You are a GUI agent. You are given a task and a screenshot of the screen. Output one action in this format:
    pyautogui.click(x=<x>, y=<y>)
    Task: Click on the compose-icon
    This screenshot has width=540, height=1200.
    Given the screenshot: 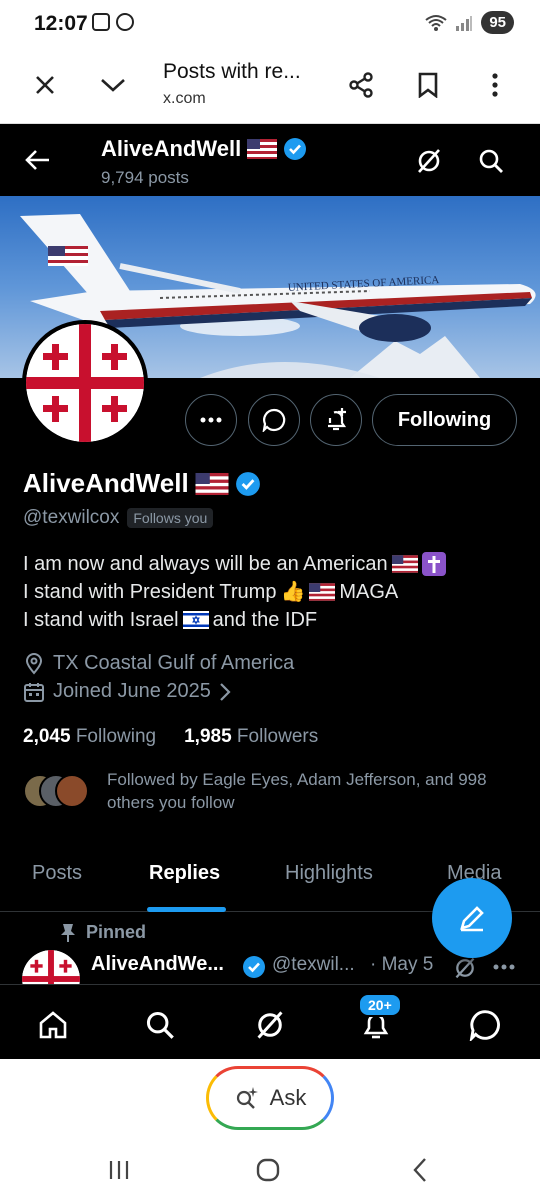 What is the action you would take?
    pyautogui.click(x=472, y=919)
    